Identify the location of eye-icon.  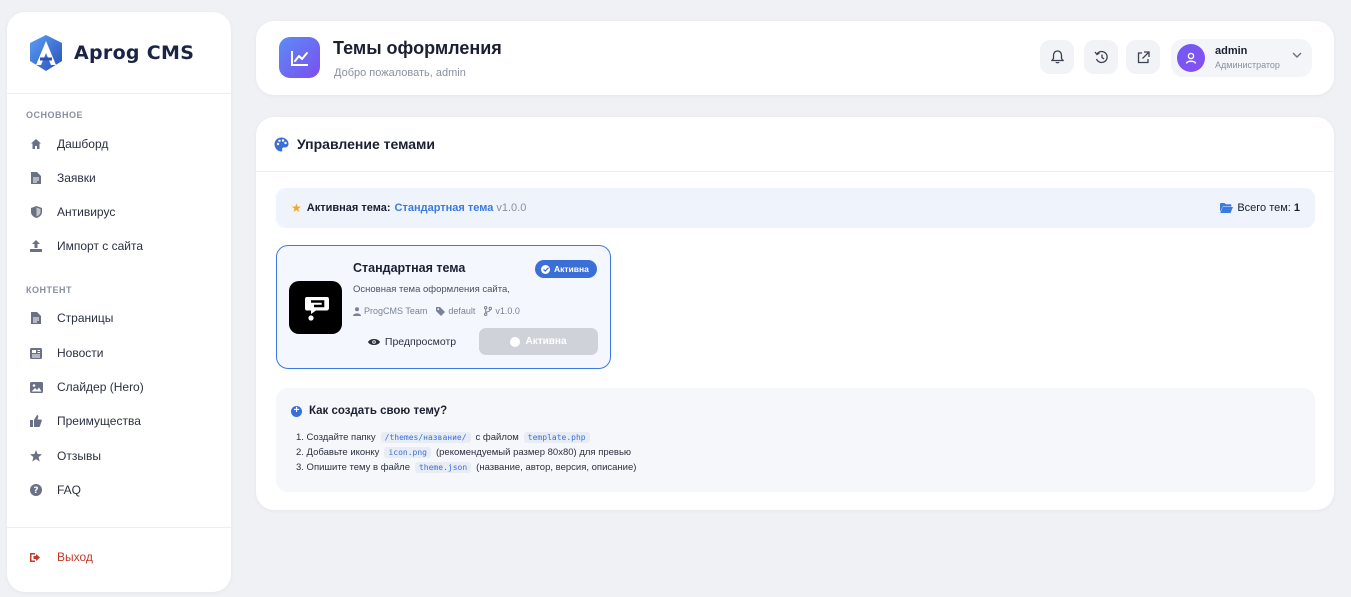
(373, 341).